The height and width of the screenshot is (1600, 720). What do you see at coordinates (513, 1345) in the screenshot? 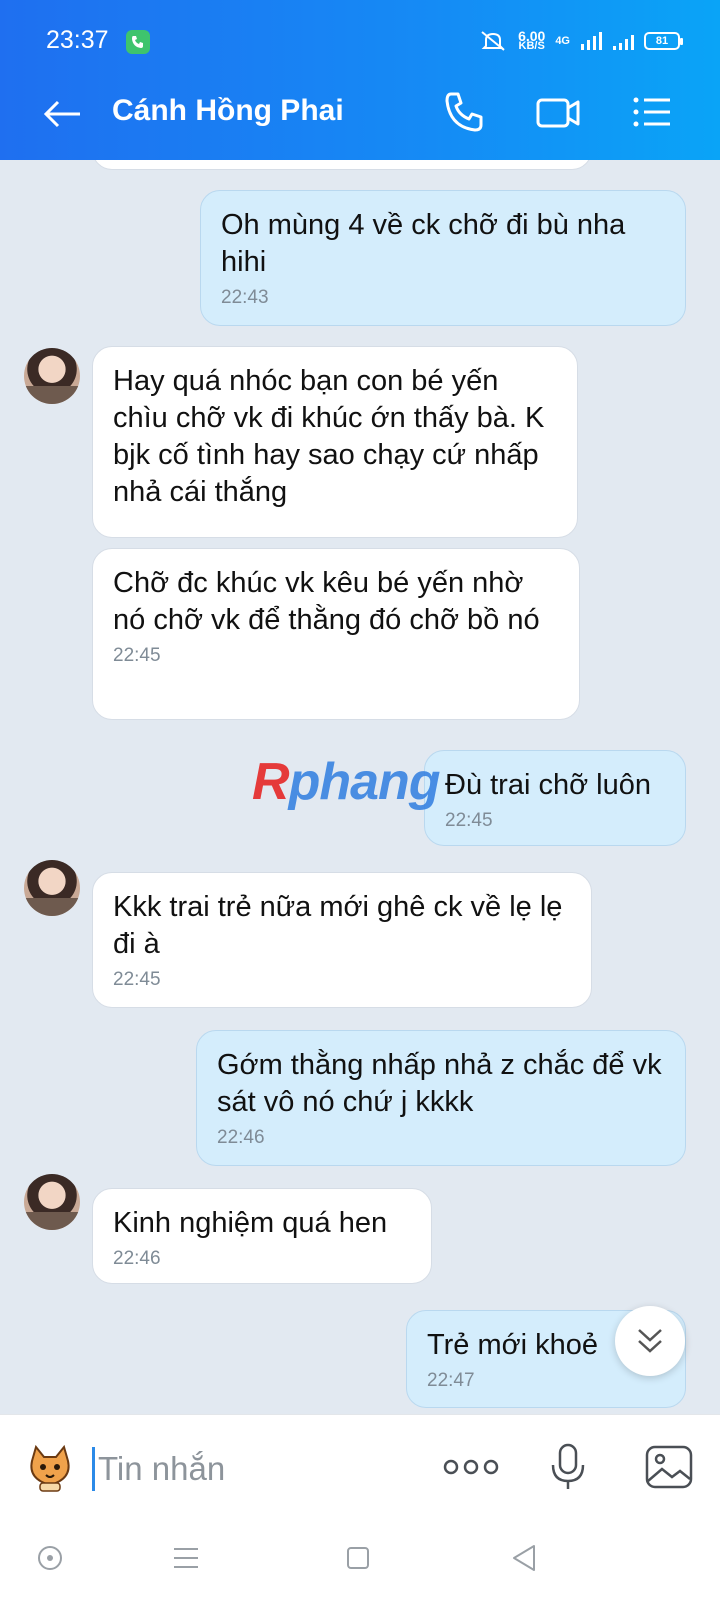
I see `message-text: Trẻ mới khoẻ` at bounding box center [513, 1345].